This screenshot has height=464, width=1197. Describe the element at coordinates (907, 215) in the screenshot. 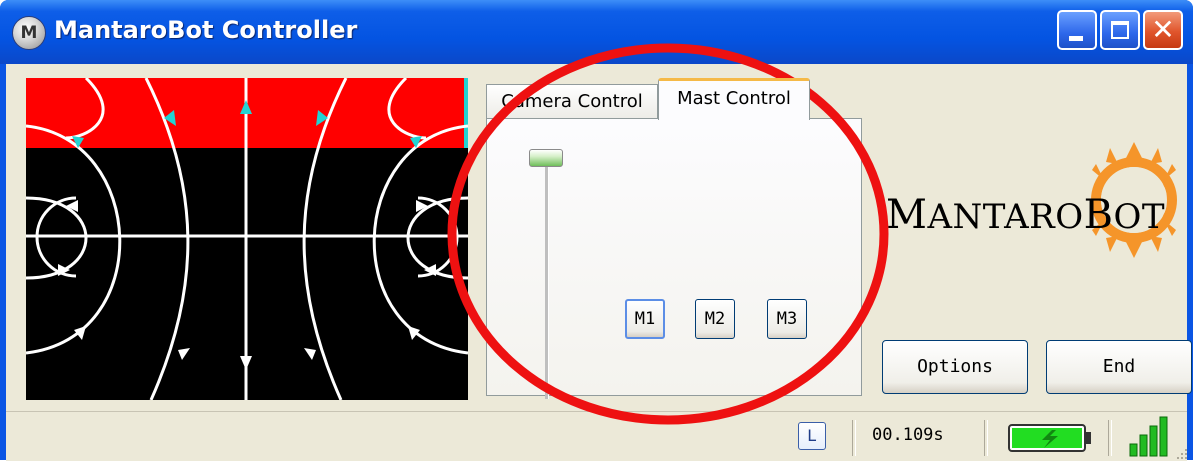

I see `logo-letter-m: M` at that location.